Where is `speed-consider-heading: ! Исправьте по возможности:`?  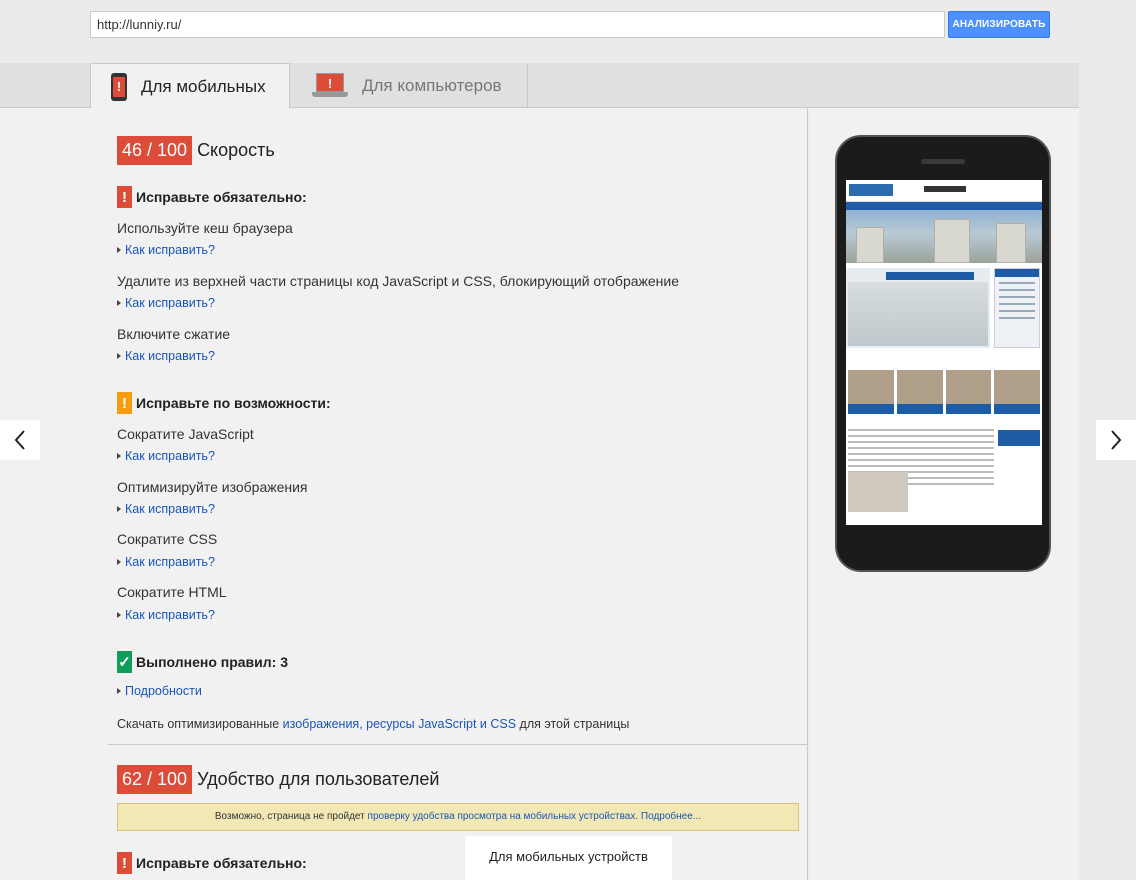
speed-consider-heading: ! Исправьте по возможности: is located at coordinates (224, 403).